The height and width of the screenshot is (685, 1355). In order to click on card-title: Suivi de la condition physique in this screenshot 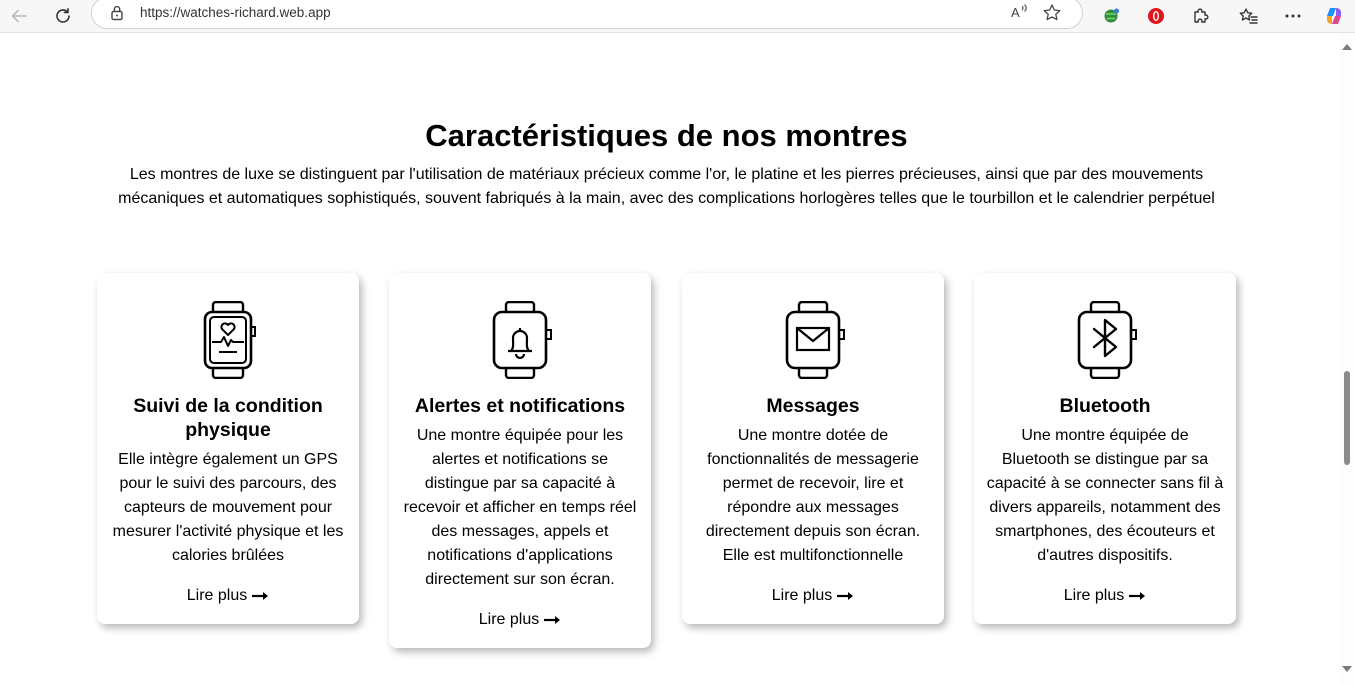, I will do `click(228, 418)`.